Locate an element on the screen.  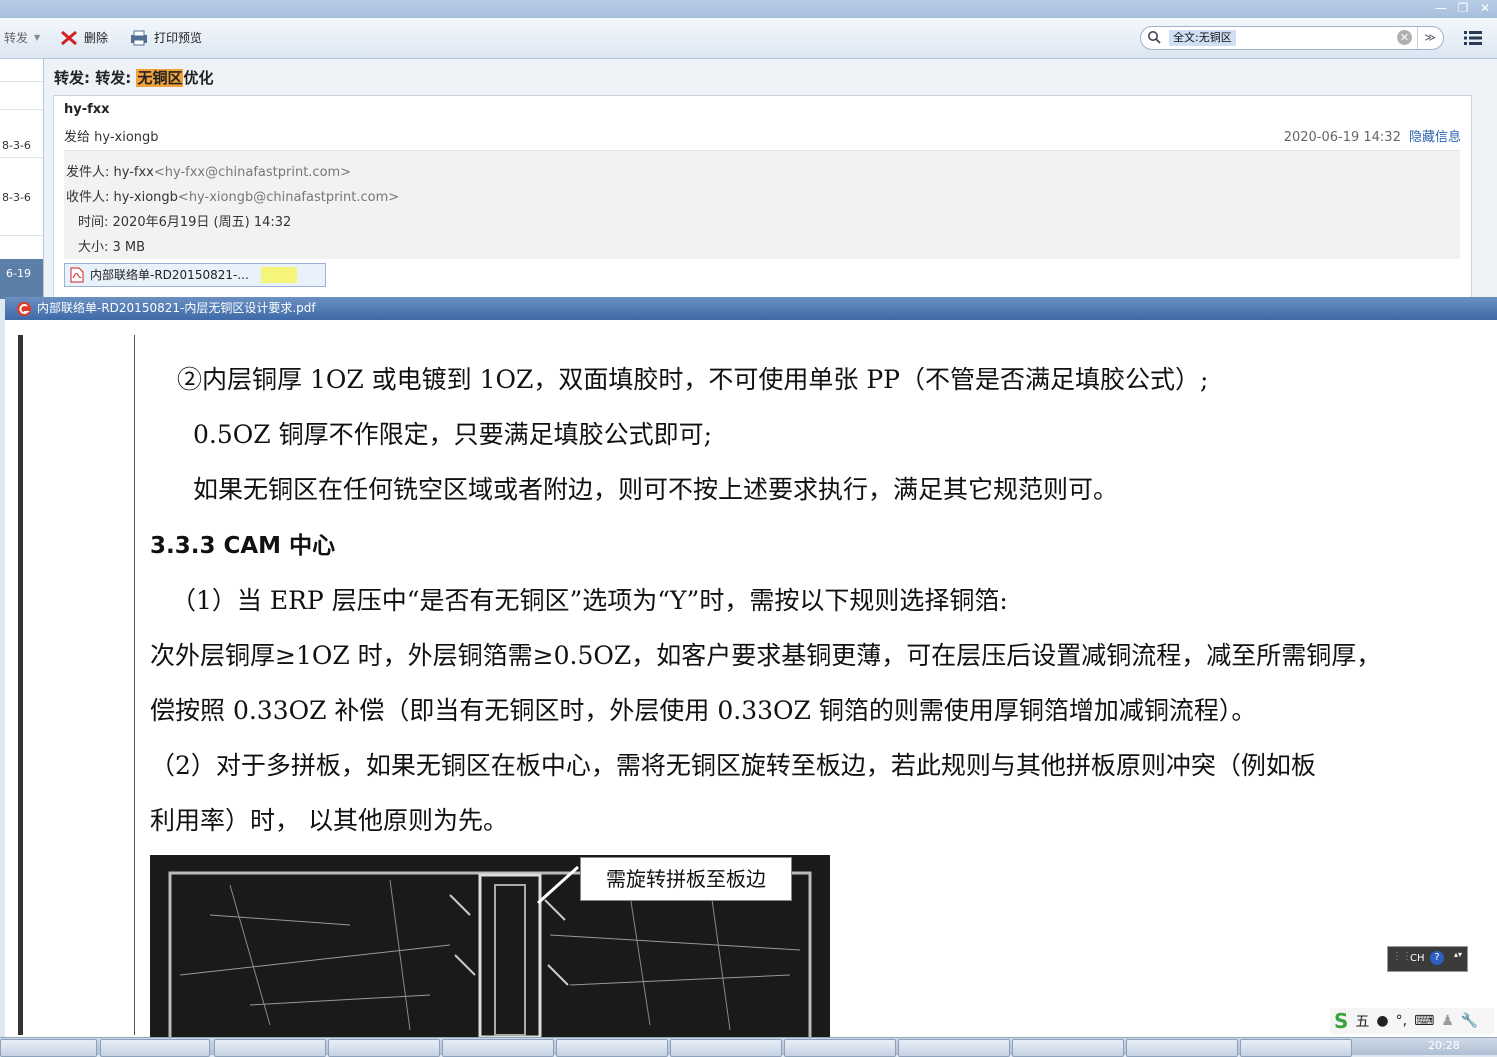
delete-button: 删除 is located at coordinates (84, 38).